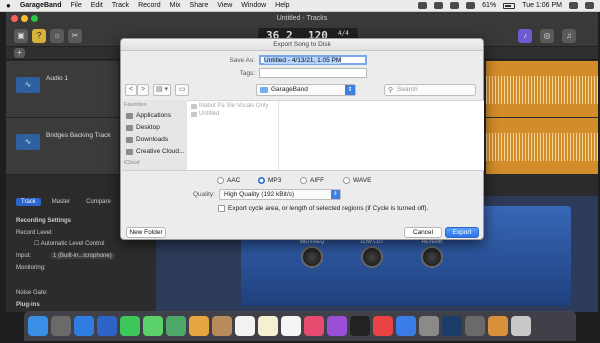  What do you see at coordinates (194, 114) in the screenshot?
I see `file-icon` at bounding box center [194, 114].